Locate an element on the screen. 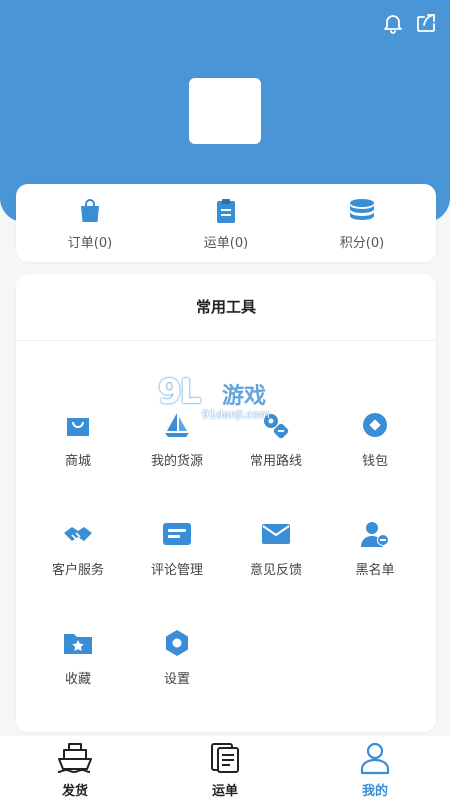 The height and width of the screenshot is (800, 450). tool-label: 商城 is located at coordinates (77, 461).